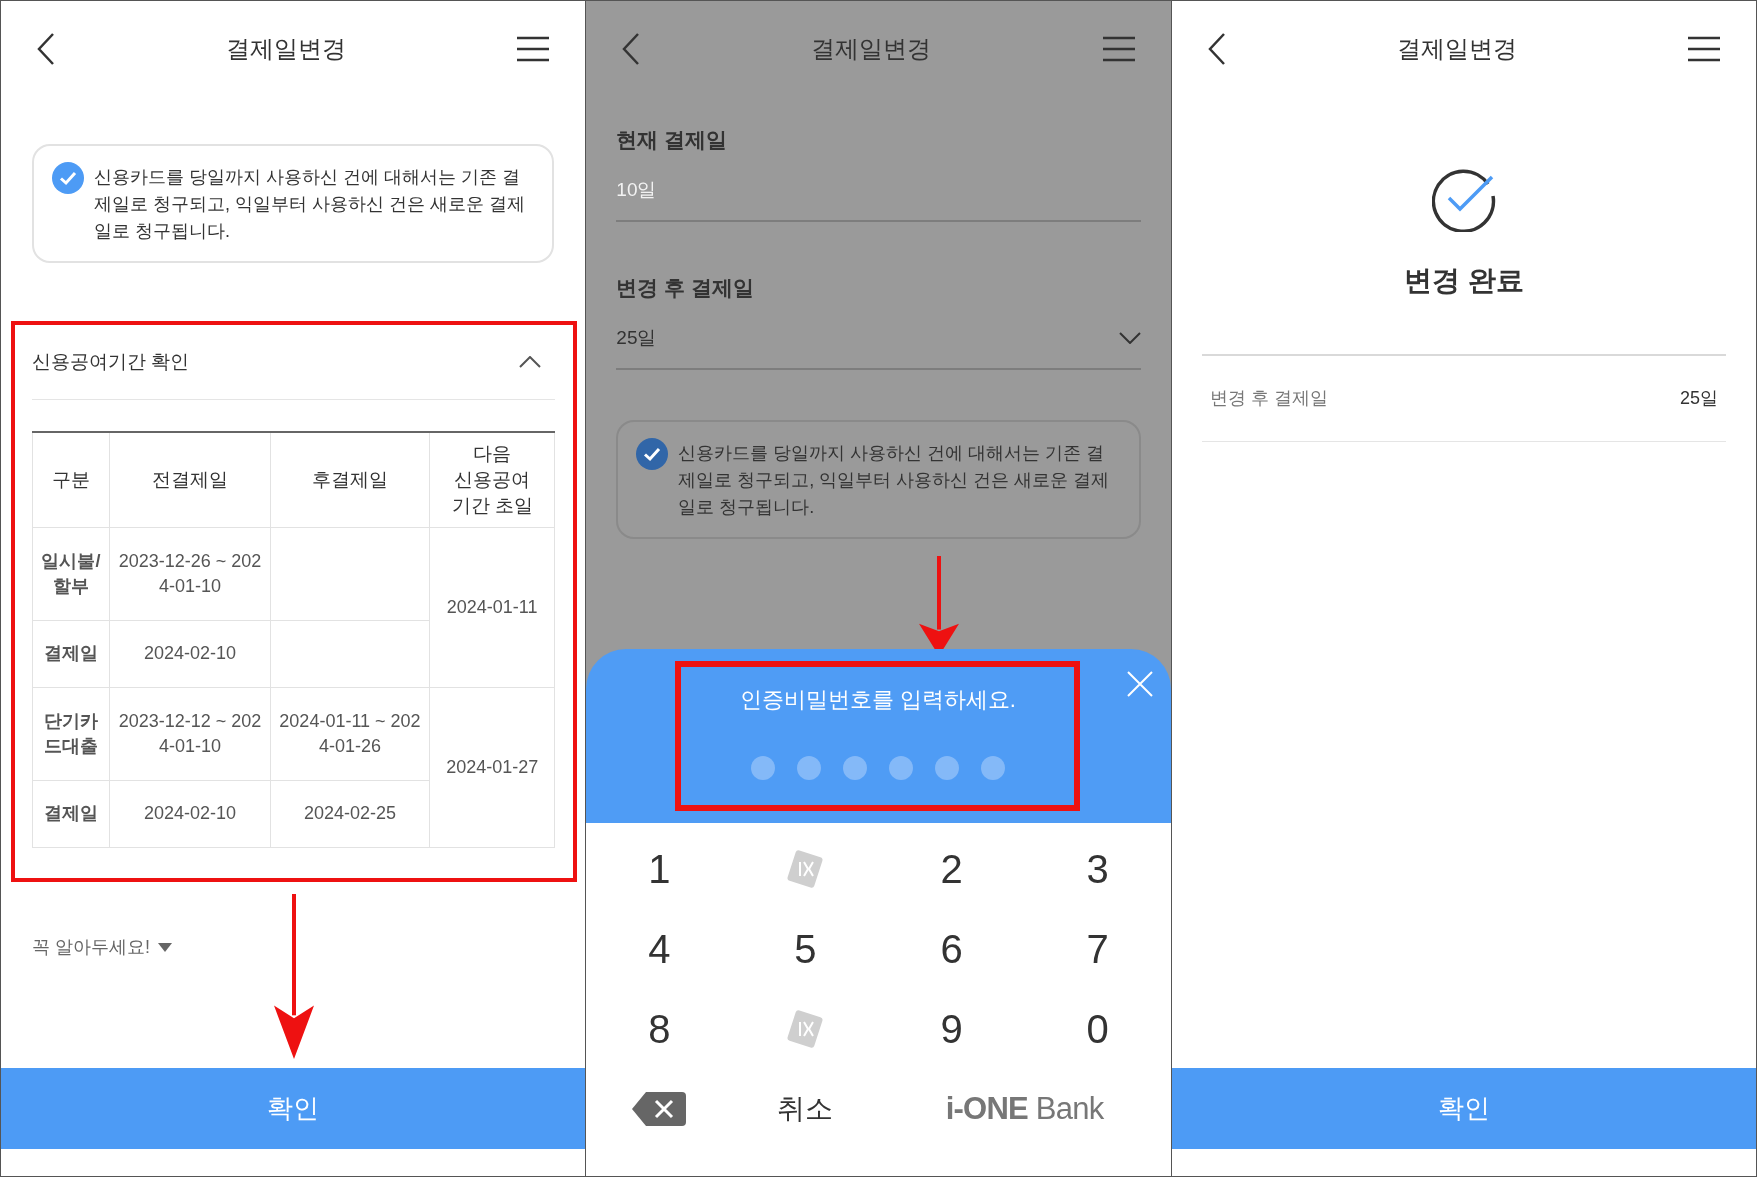 This screenshot has width=1757, height=1177. I want to click on summary-label: 변경 후 결제일, so click(1268, 398).